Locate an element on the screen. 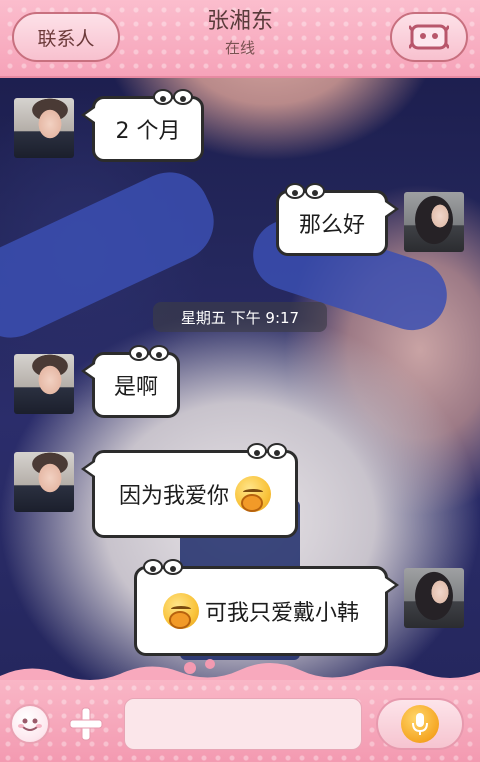  contacts-button-label: 联系人 is located at coordinates (66, 38).